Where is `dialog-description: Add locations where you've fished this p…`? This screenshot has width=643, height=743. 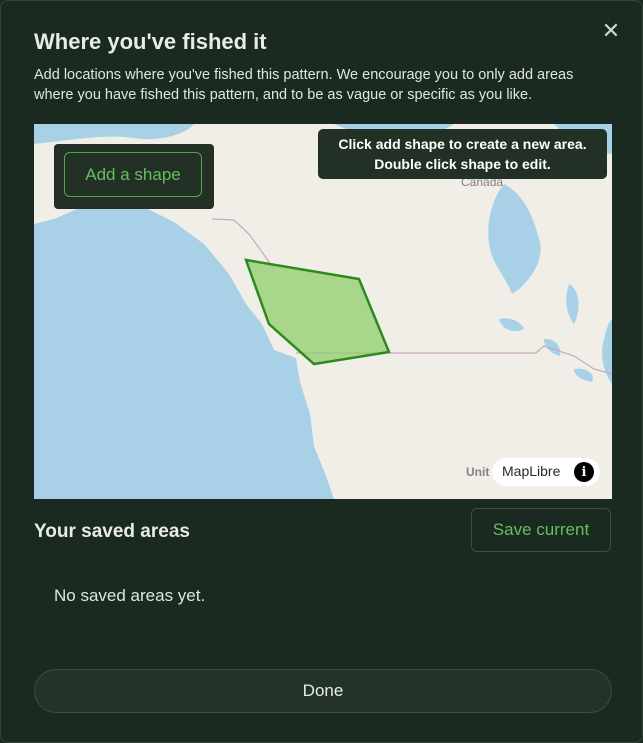
dialog-description: Add locations where you've fished this p… is located at coordinates (304, 85).